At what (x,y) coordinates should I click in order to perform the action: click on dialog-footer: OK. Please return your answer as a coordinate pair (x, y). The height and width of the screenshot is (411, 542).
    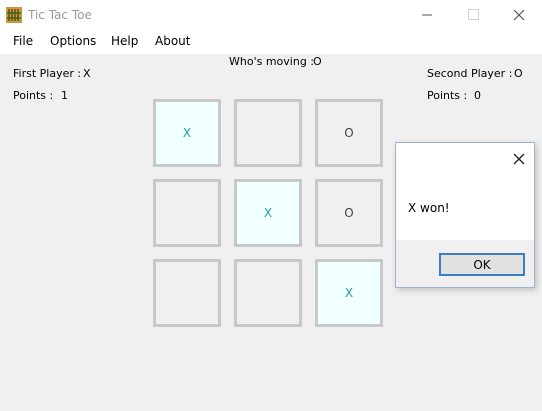
    Looking at the image, I should click on (465, 263).